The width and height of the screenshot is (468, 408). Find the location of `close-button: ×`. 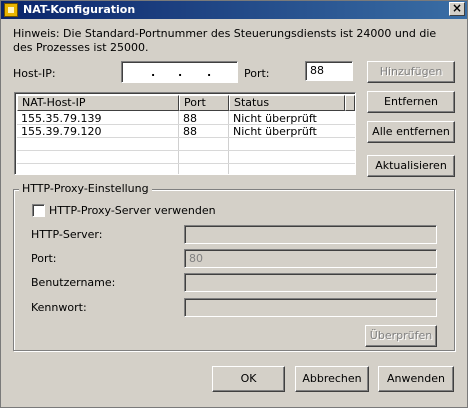

close-button: × is located at coordinates (457, 9).